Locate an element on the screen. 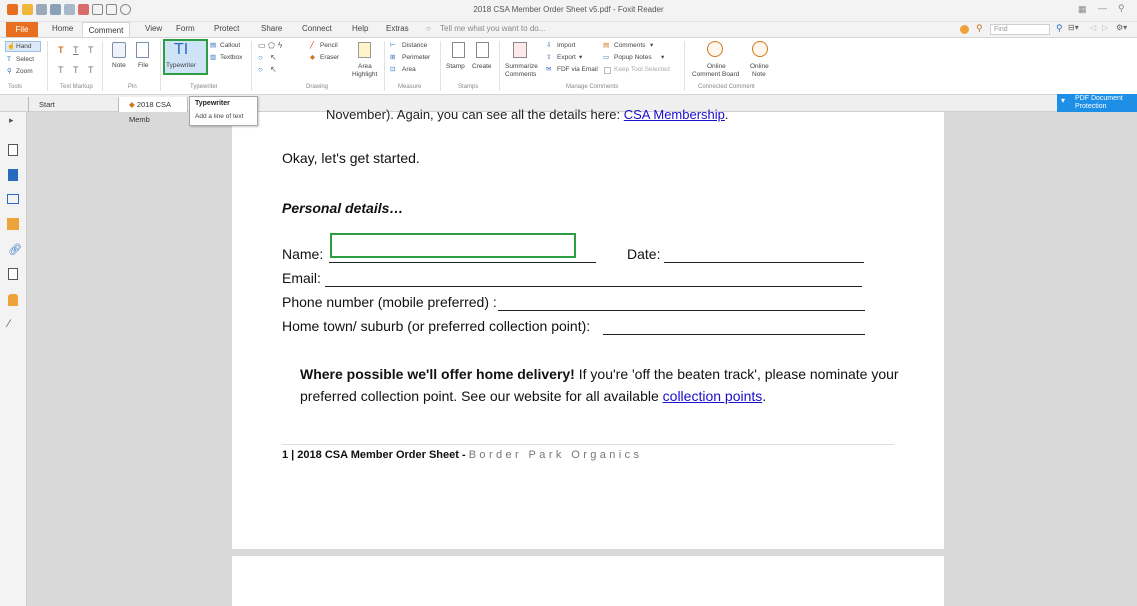 The height and width of the screenshot is (606, 1137). online-note-icon is located at coordinates (760, 49).